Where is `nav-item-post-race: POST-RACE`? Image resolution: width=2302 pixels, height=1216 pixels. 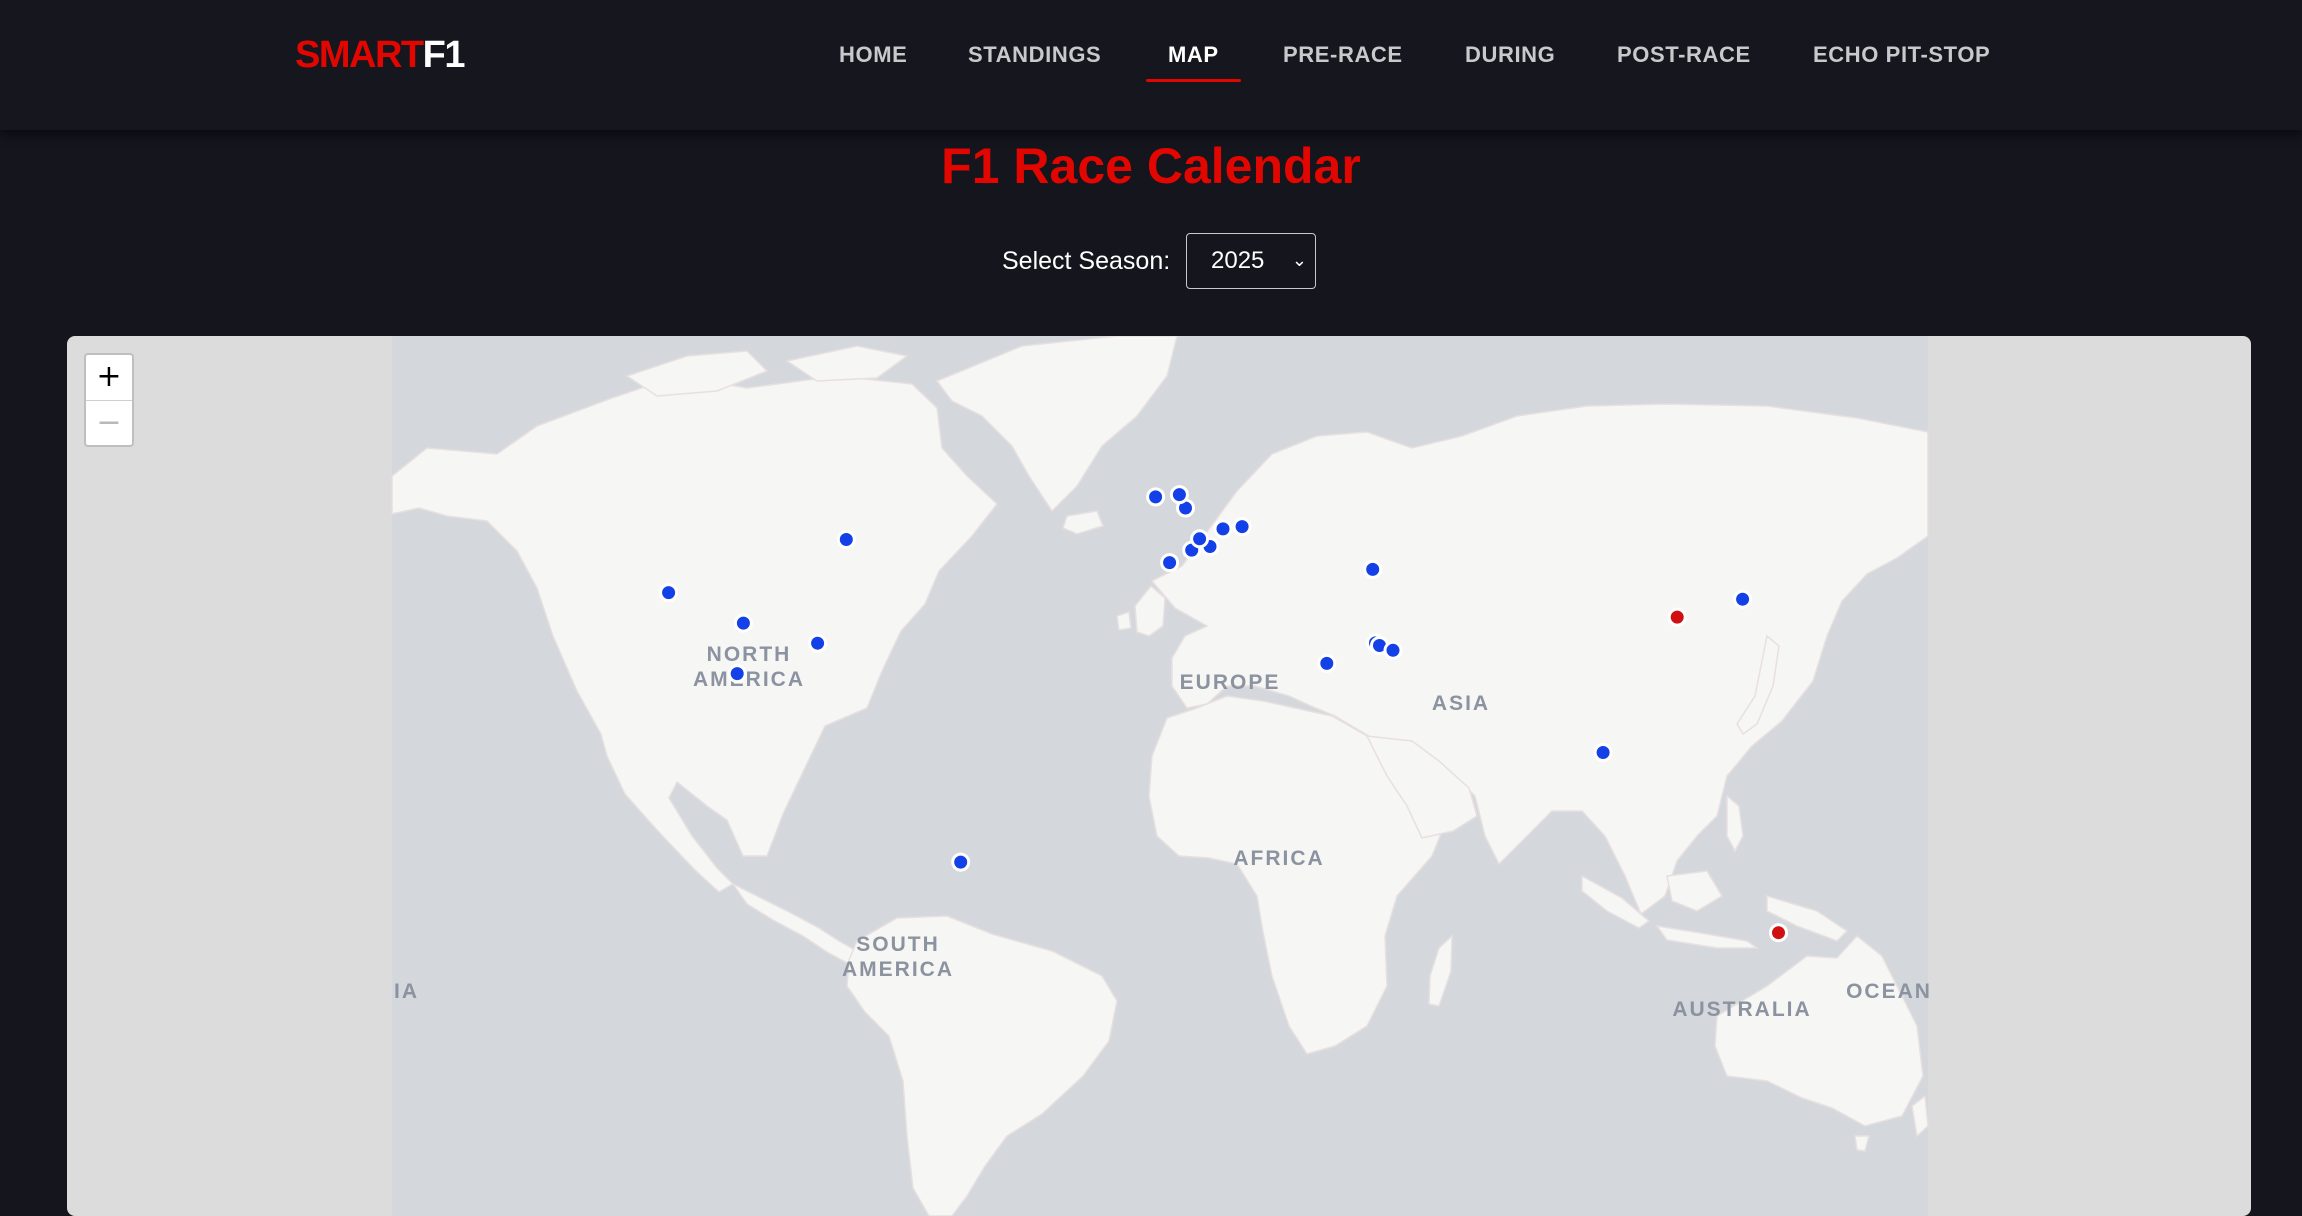
nav-item-post-race: POST-RACE is located at coordinates (1684, 55).